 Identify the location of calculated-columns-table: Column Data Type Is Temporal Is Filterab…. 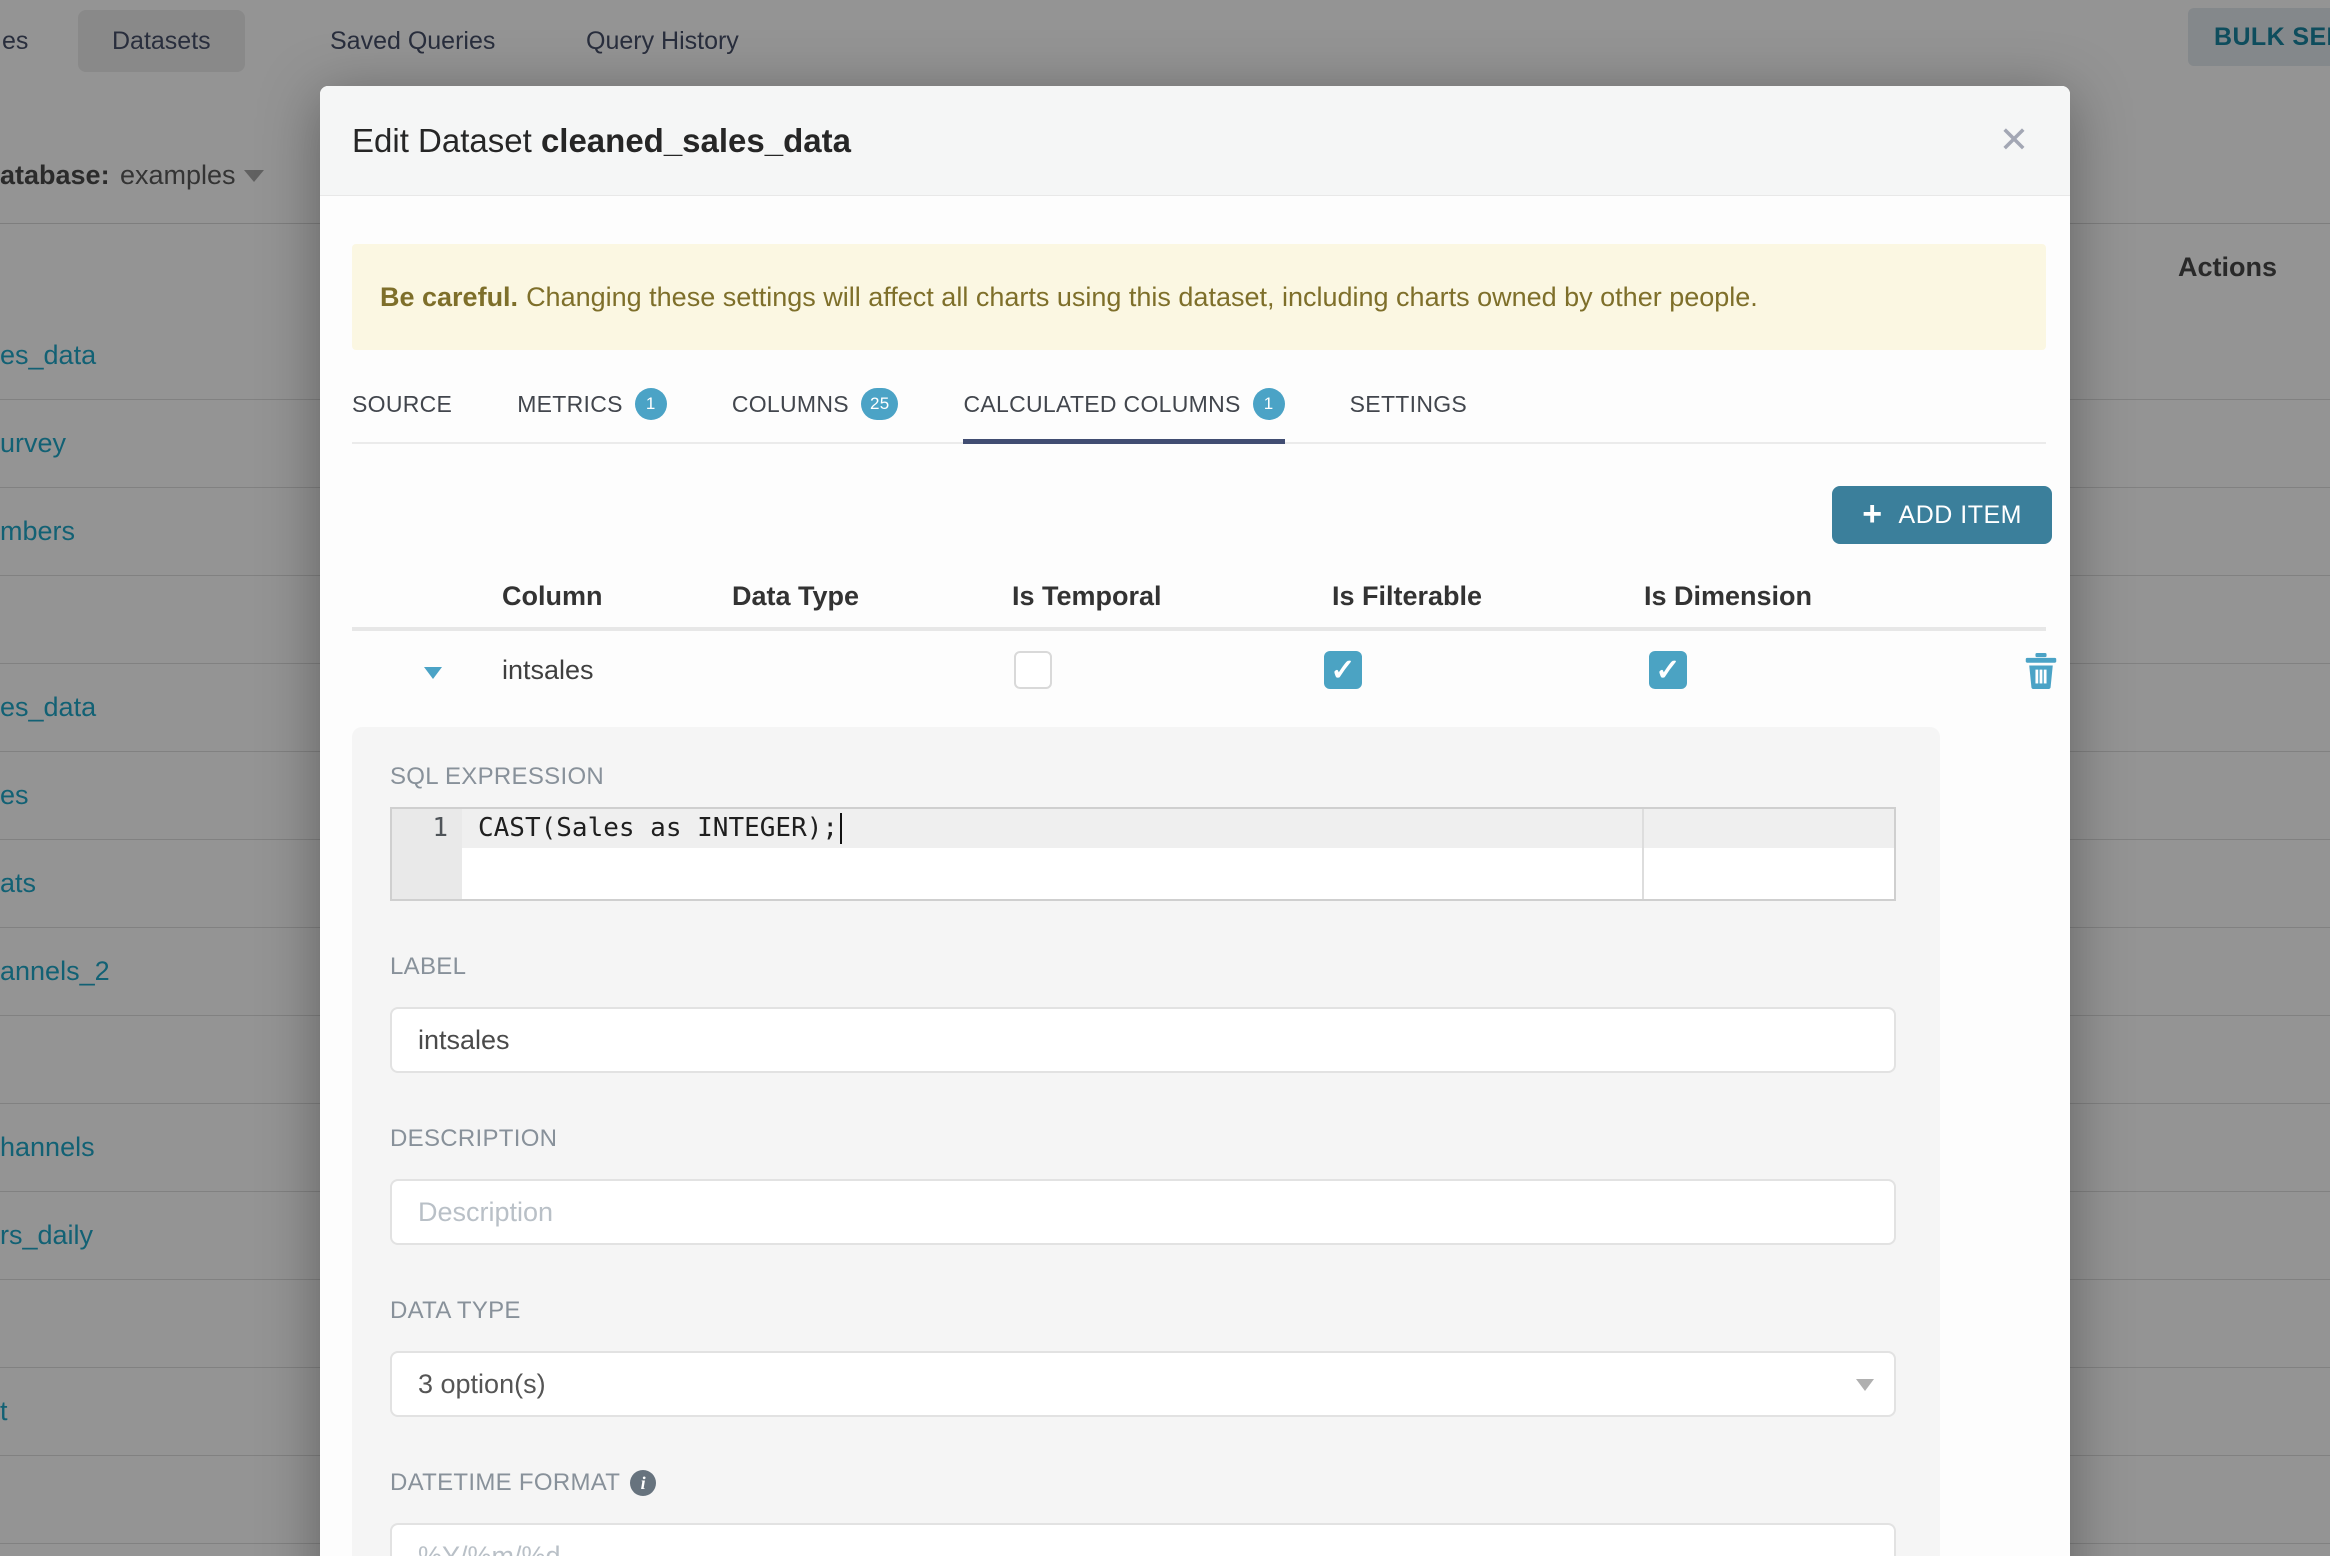
(1204, 648).